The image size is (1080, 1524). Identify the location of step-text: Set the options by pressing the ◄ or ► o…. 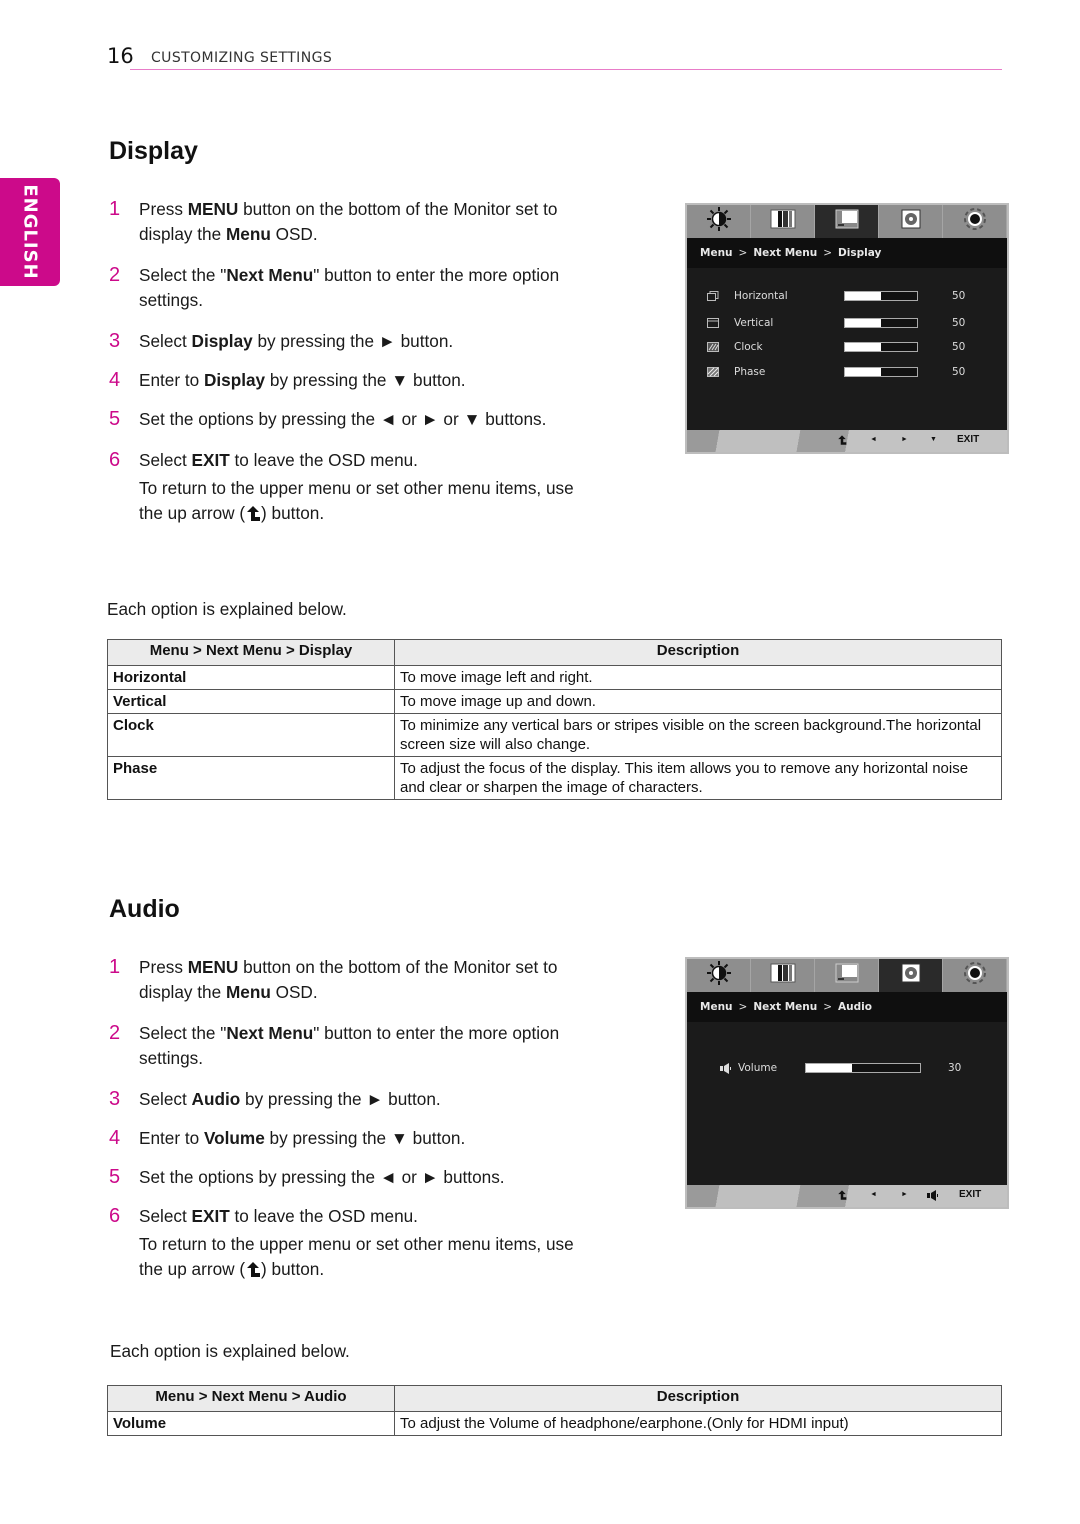
(343, 419).